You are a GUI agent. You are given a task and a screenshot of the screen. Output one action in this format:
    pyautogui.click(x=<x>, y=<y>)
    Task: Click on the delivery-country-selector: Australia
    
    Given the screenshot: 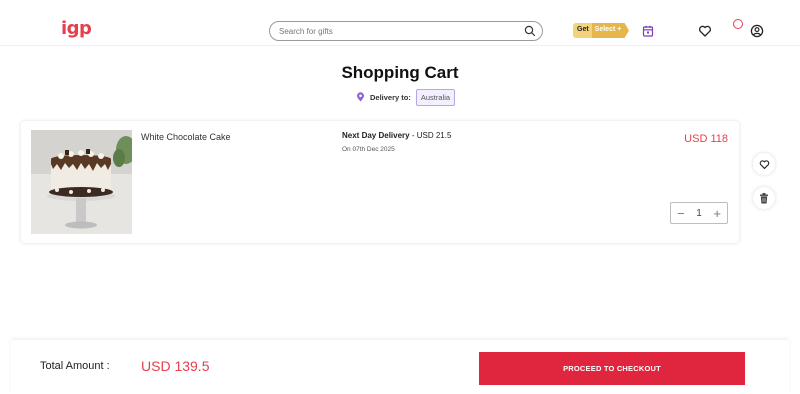 What is the action you would take?
    pyautogui.click(x=435, y=97)
    